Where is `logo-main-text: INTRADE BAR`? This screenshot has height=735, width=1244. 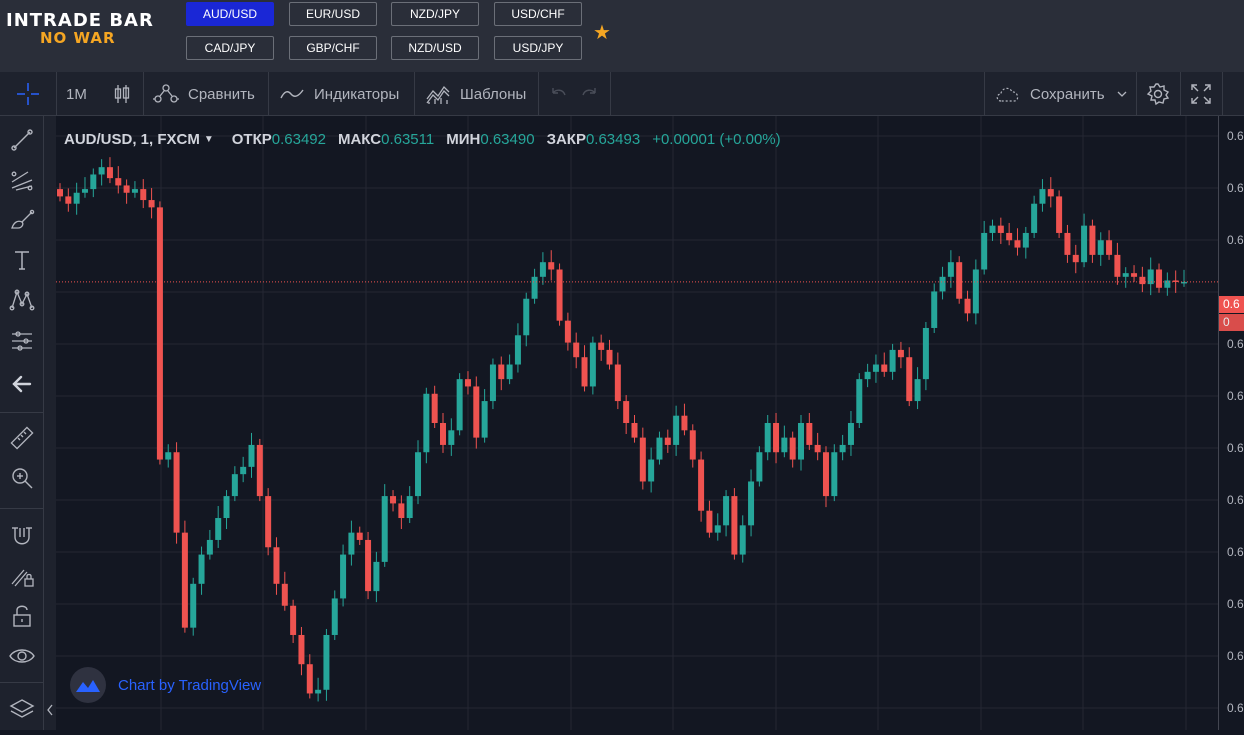 logo-main-text: INTRADE BAR is located at coordinates (80, 20).